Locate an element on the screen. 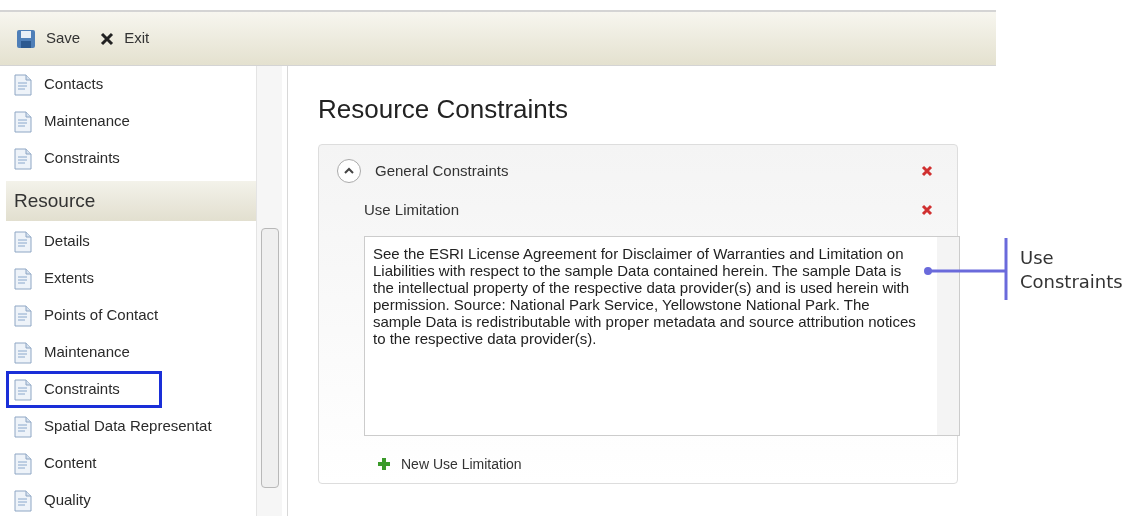 The image size is (1148, 516). sidebar-item: Quality is located at coordinates (131, 499).